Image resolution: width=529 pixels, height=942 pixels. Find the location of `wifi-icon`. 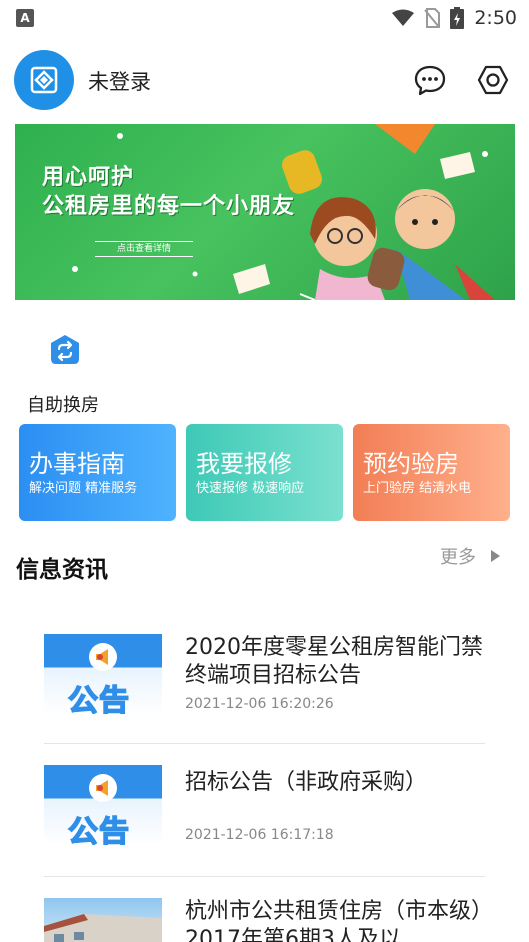

wifi-icon is located at coordinates (403, 17).